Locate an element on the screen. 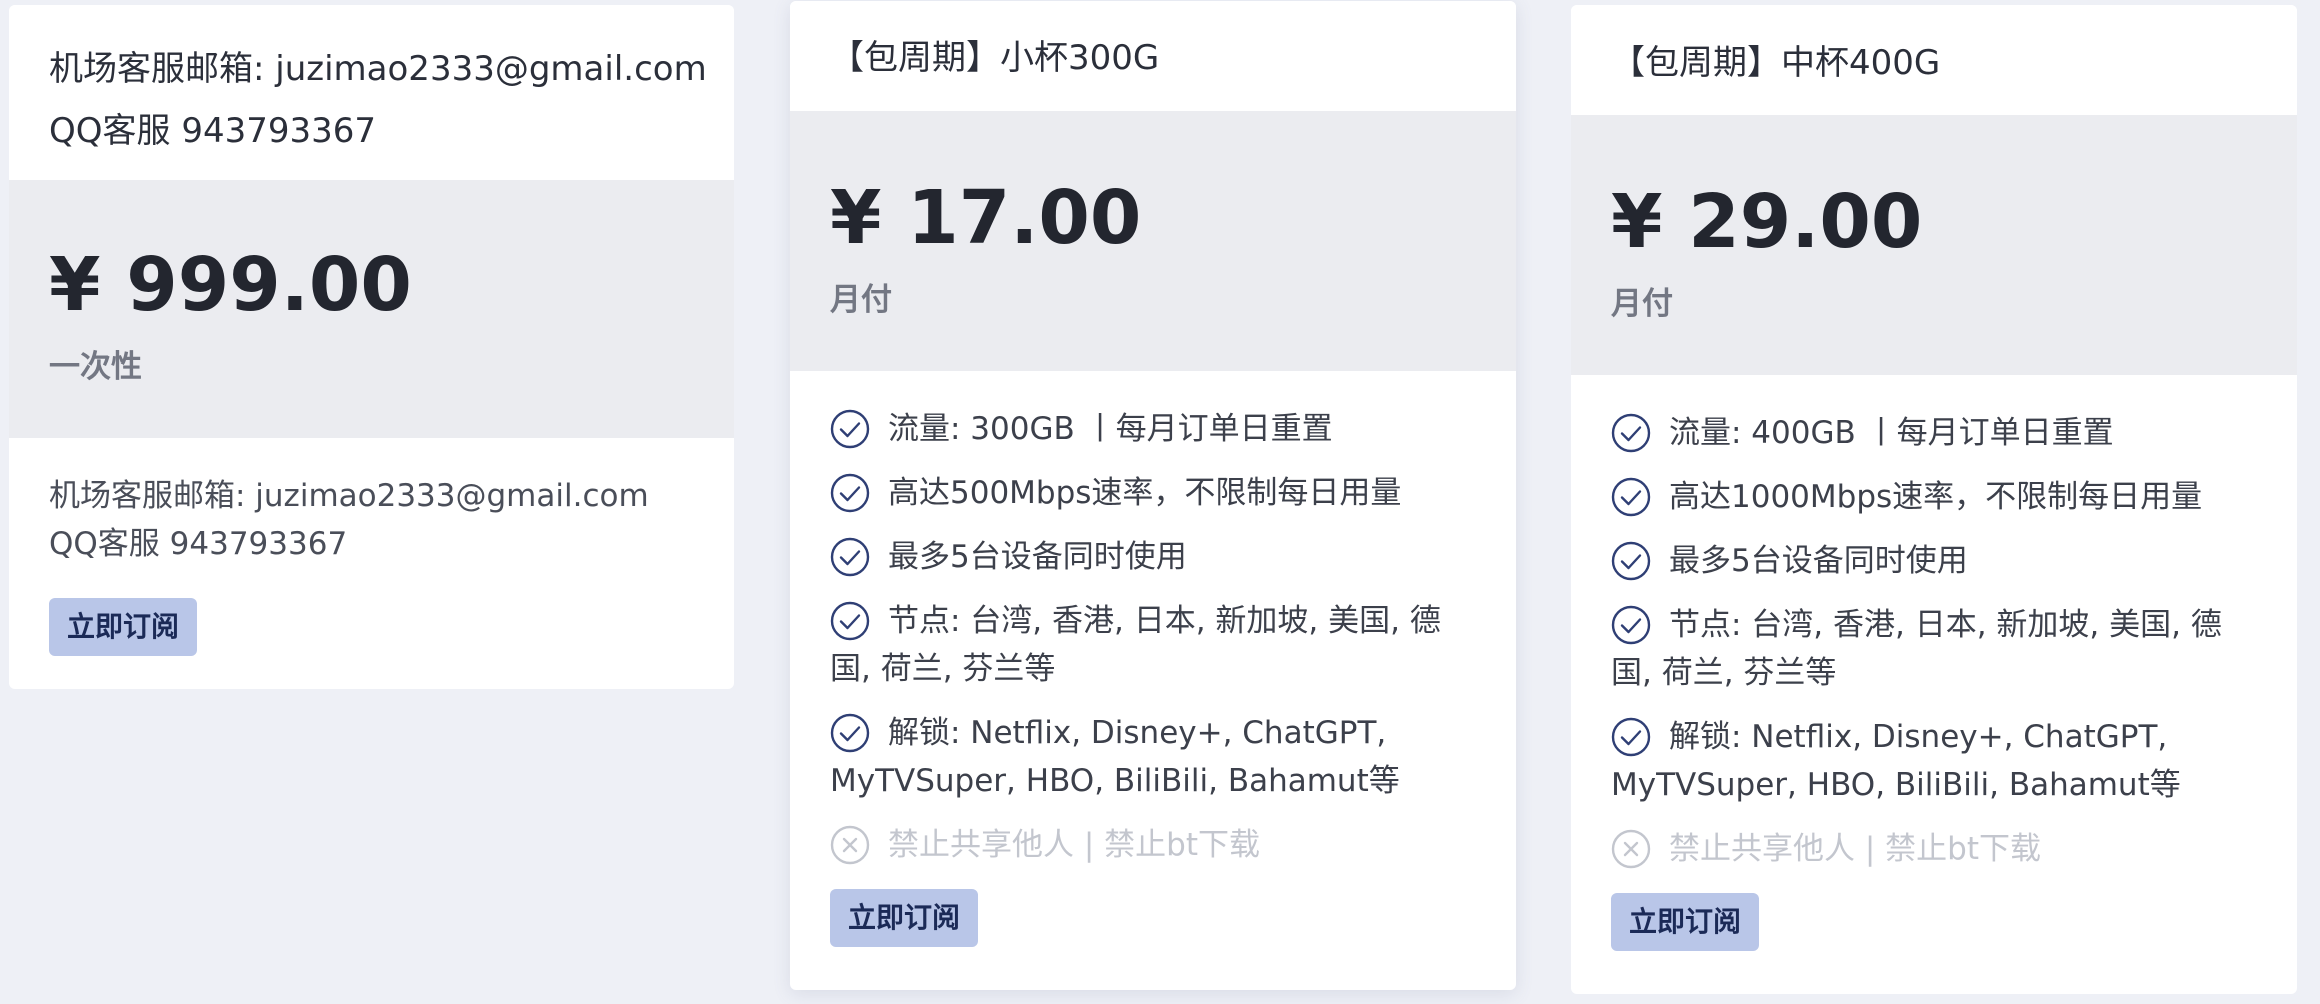  feature-text: 流量: 300GB 丨每月订单日重置 is located at coordinates (1110, 429).